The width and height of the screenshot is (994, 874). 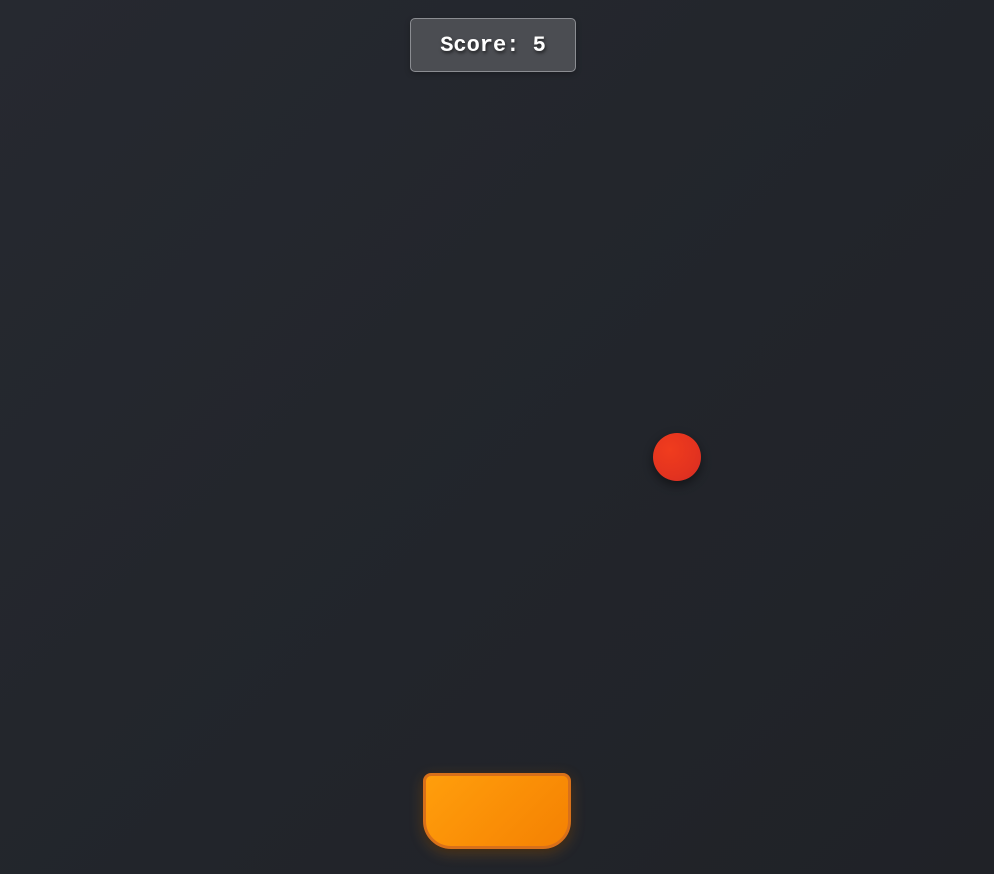 What do you see at coordinates (539, 45) in the screenshot?
I see `score-value: 5` at bounding box center [539, 45].